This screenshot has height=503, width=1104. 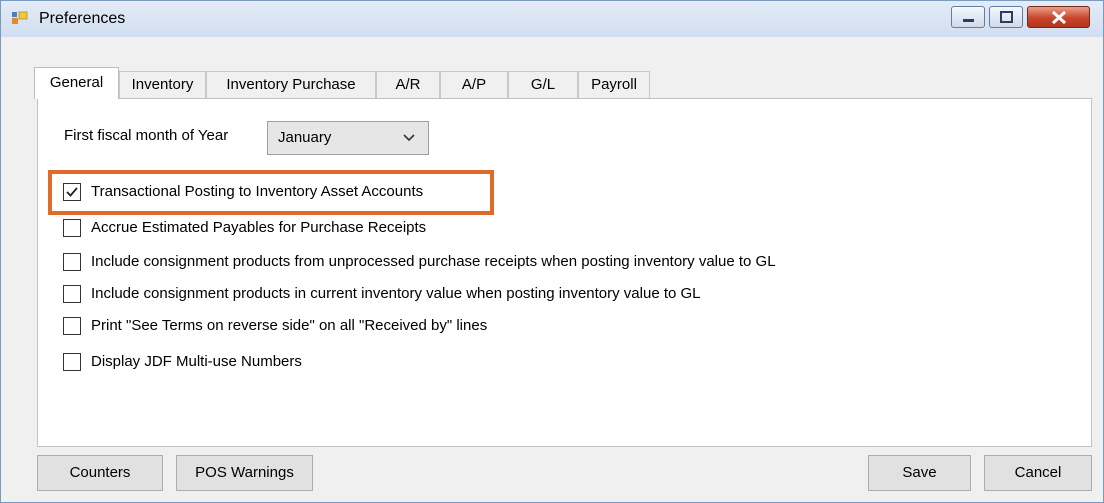 I want to click on tab-inventory-purchase: Inventory Purchase, so click(x=291, y=84).